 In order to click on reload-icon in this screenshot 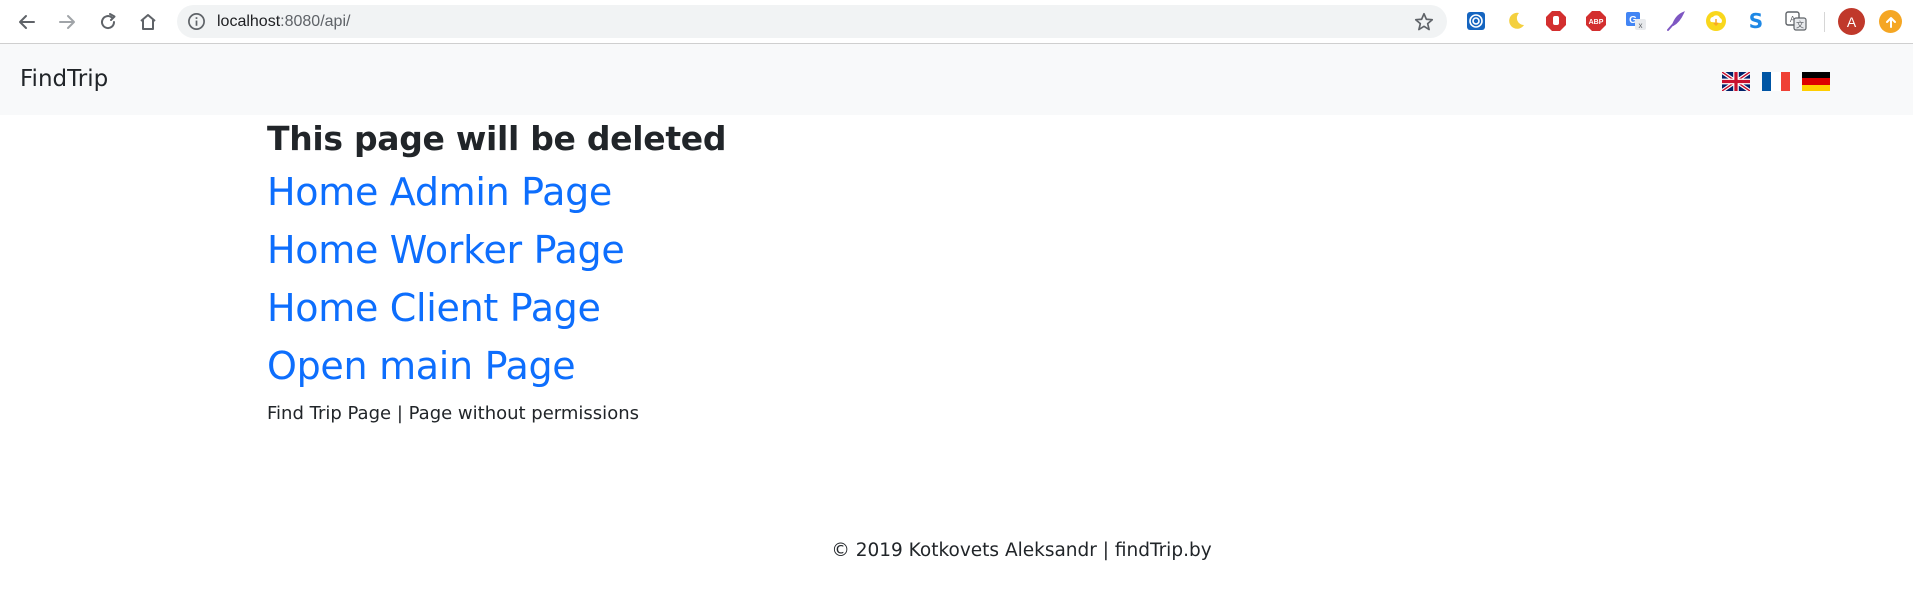, I will do `click(108, 21)`.